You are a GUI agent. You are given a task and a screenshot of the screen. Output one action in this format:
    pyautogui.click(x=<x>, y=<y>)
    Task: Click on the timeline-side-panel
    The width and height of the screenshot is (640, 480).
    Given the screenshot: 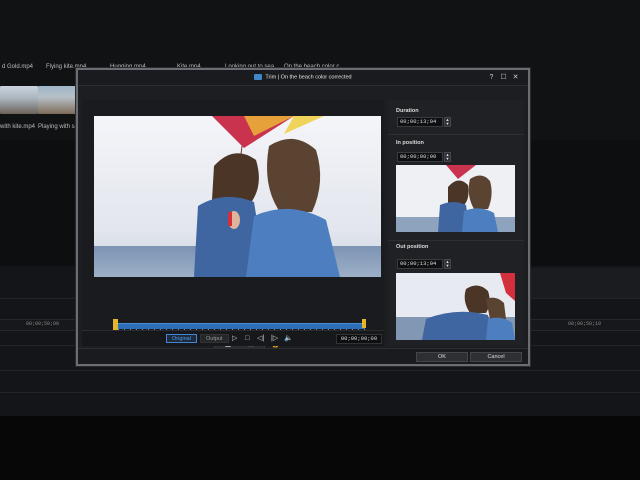 What is the action you would take?
    pyautogui.click(x=584, y=283)
    